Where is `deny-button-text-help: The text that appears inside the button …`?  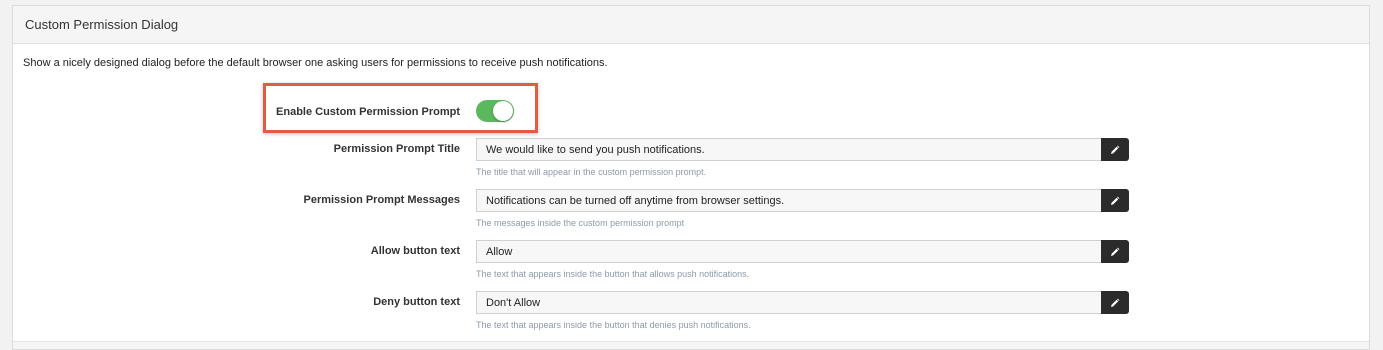
deny-button-text-help: The text that appears inside the button … is located at coordinates (613, 325).